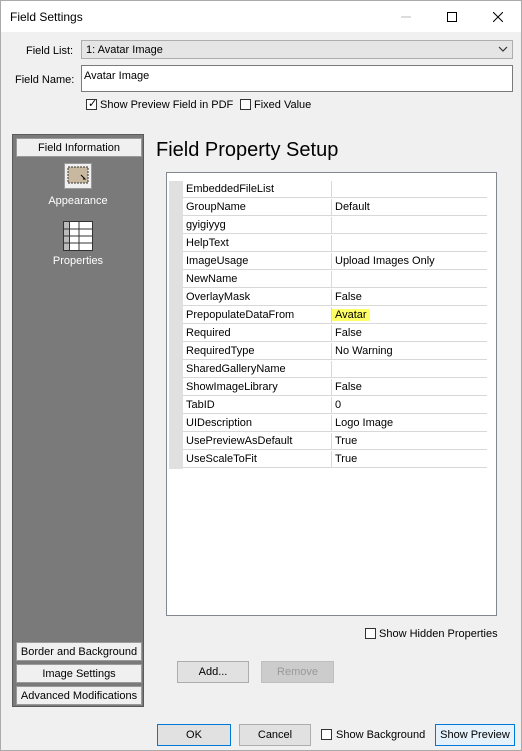  I want to click on property-row: OverlayMask False, so click(332, 298).